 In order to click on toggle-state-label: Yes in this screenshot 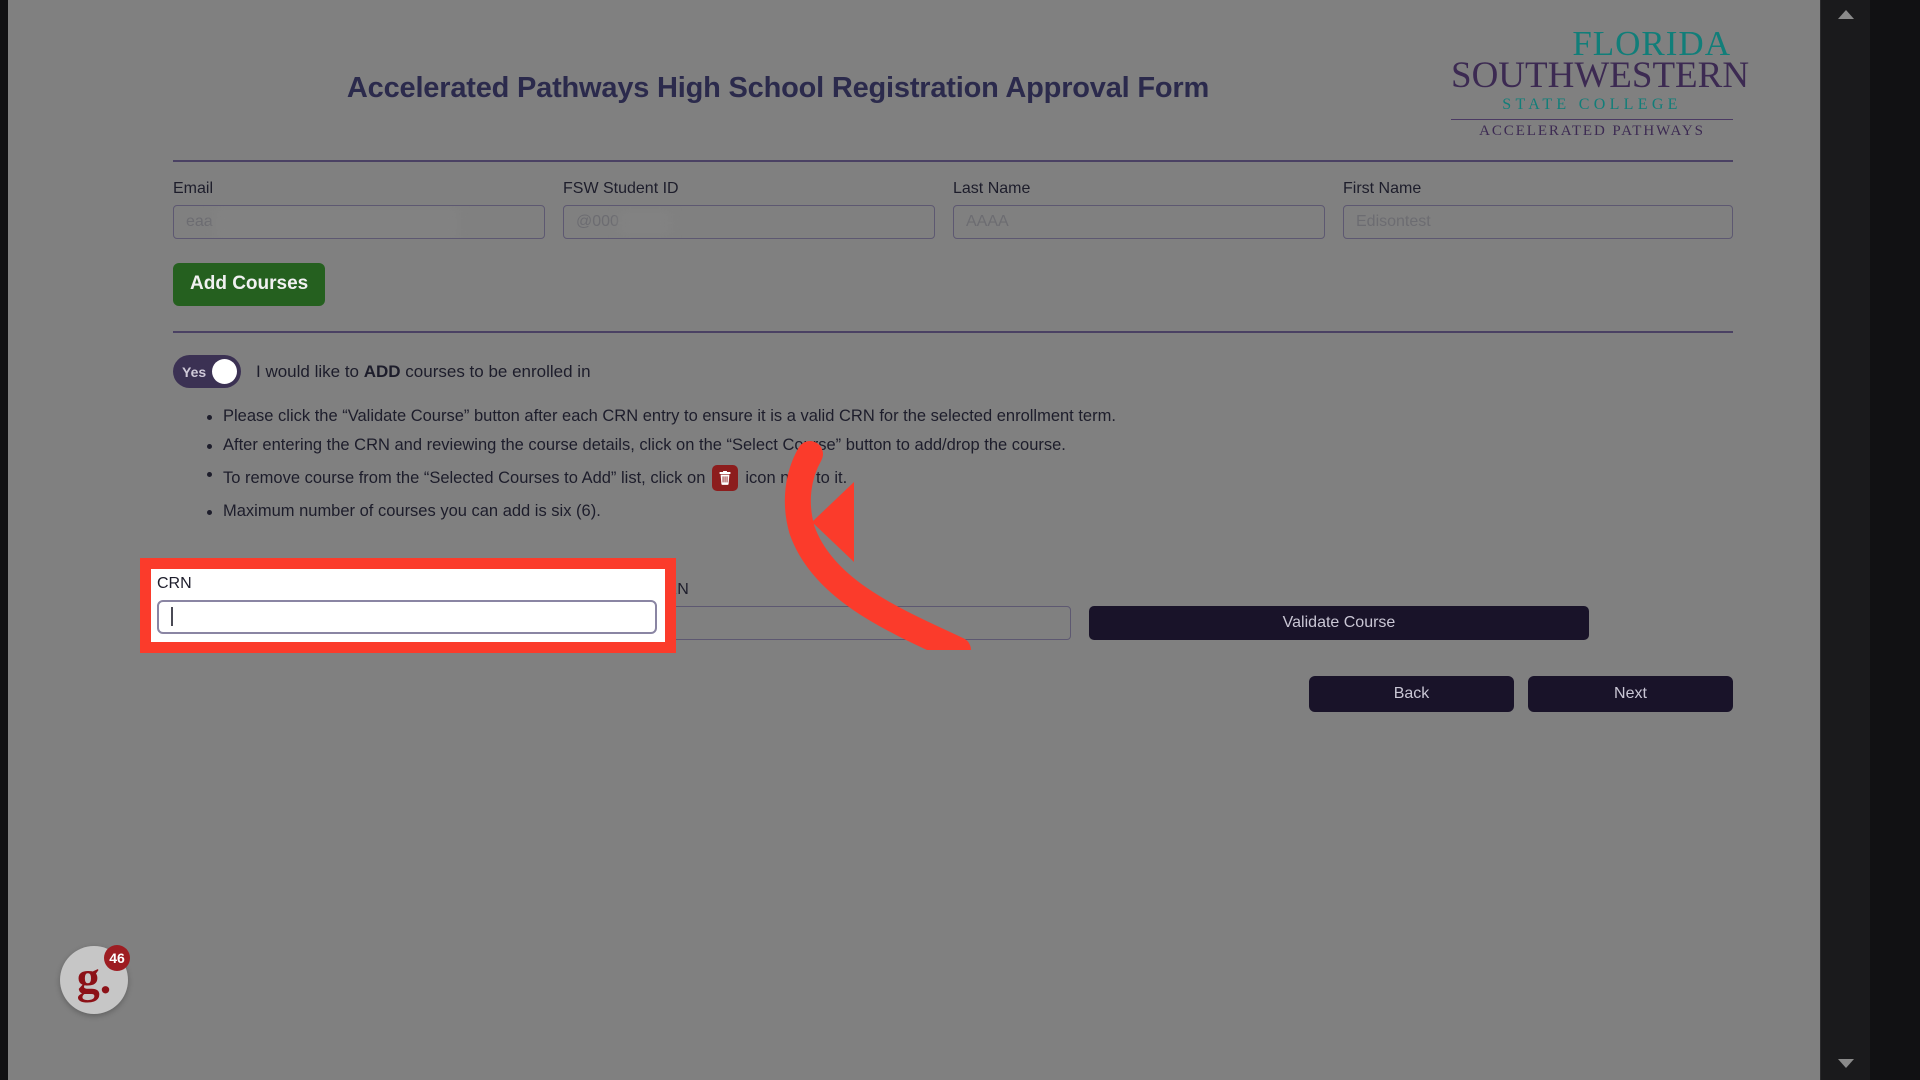, I will do `click(194, 371)`.